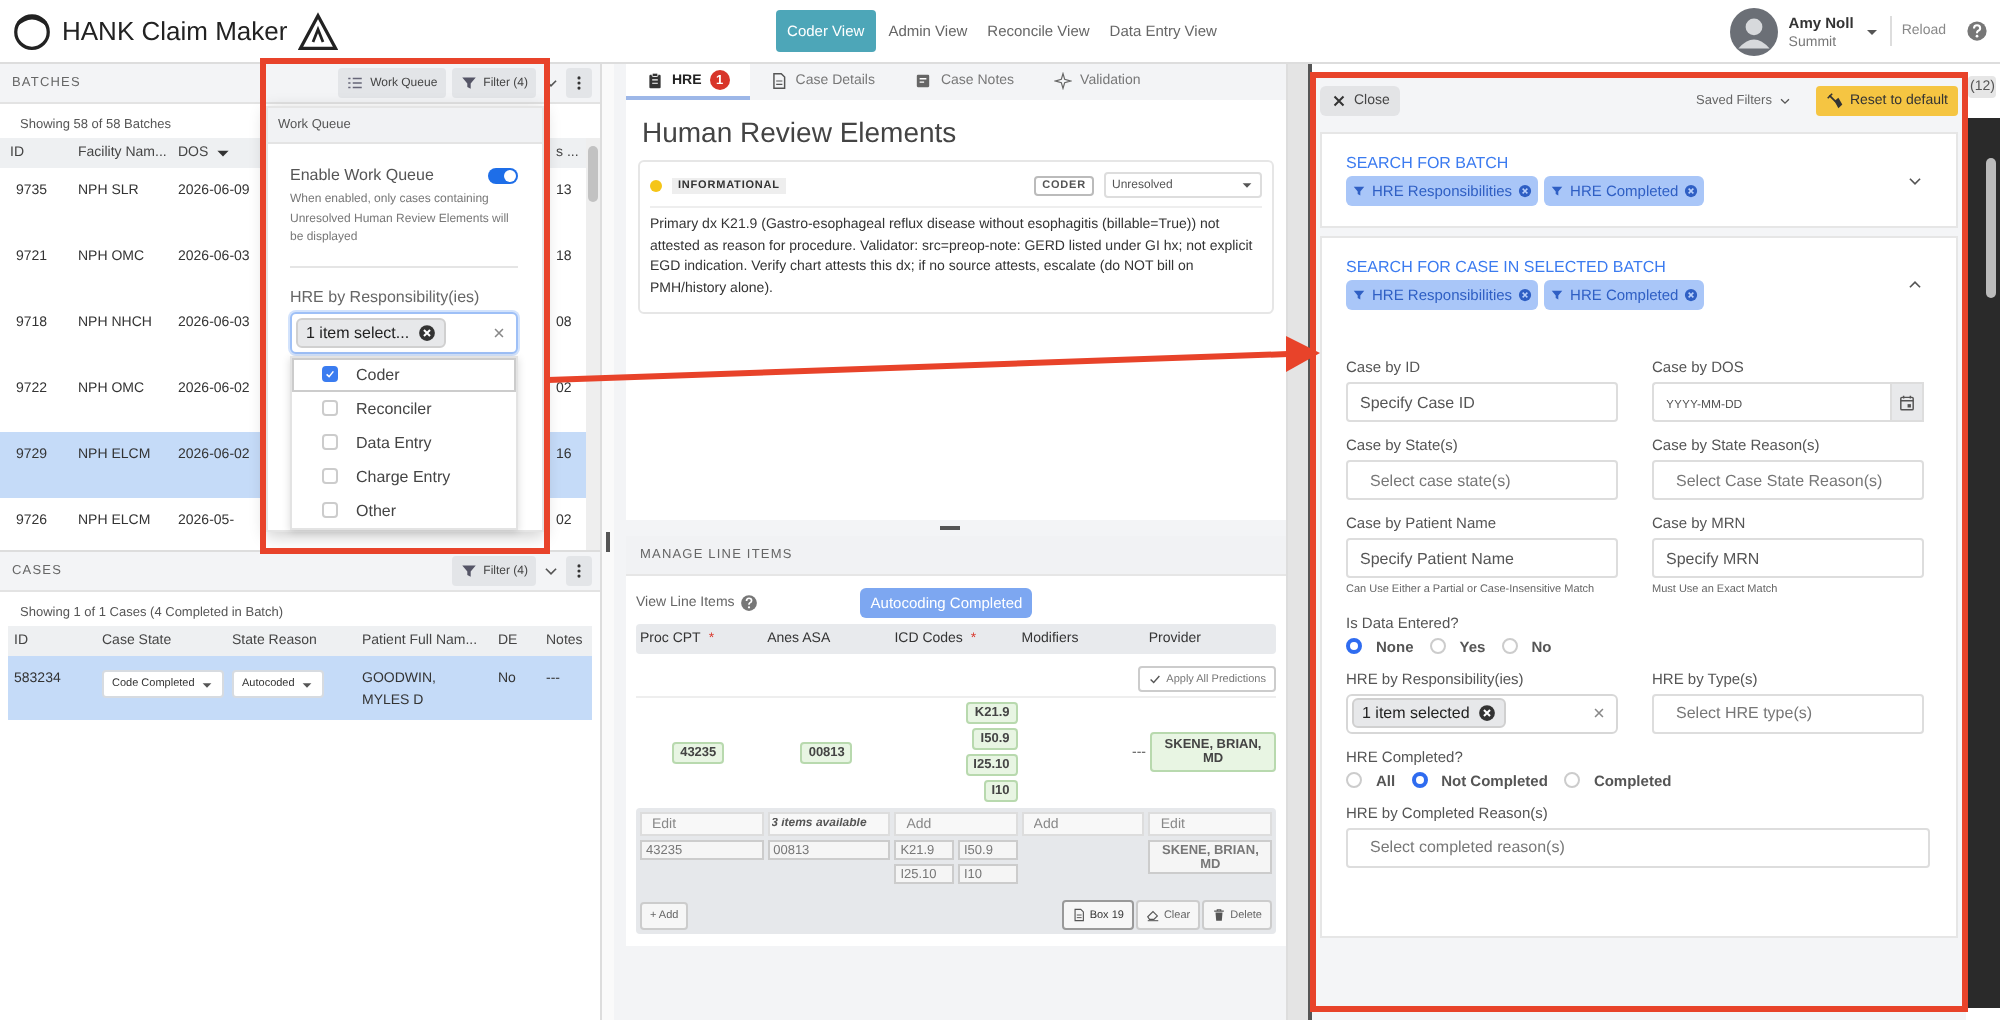 The height and width of the screenshot is (1020, 2000). I want to click on calendar-button, so click(1906, 402).